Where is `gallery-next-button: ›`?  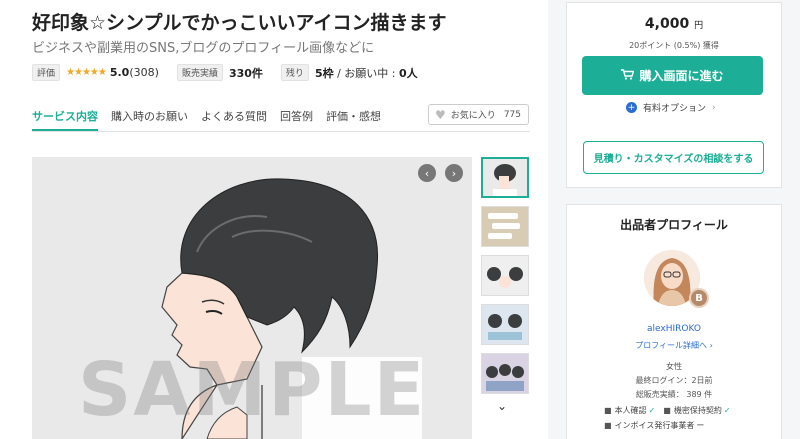
gallery-next-button: › is located at coordinates (454, 173).